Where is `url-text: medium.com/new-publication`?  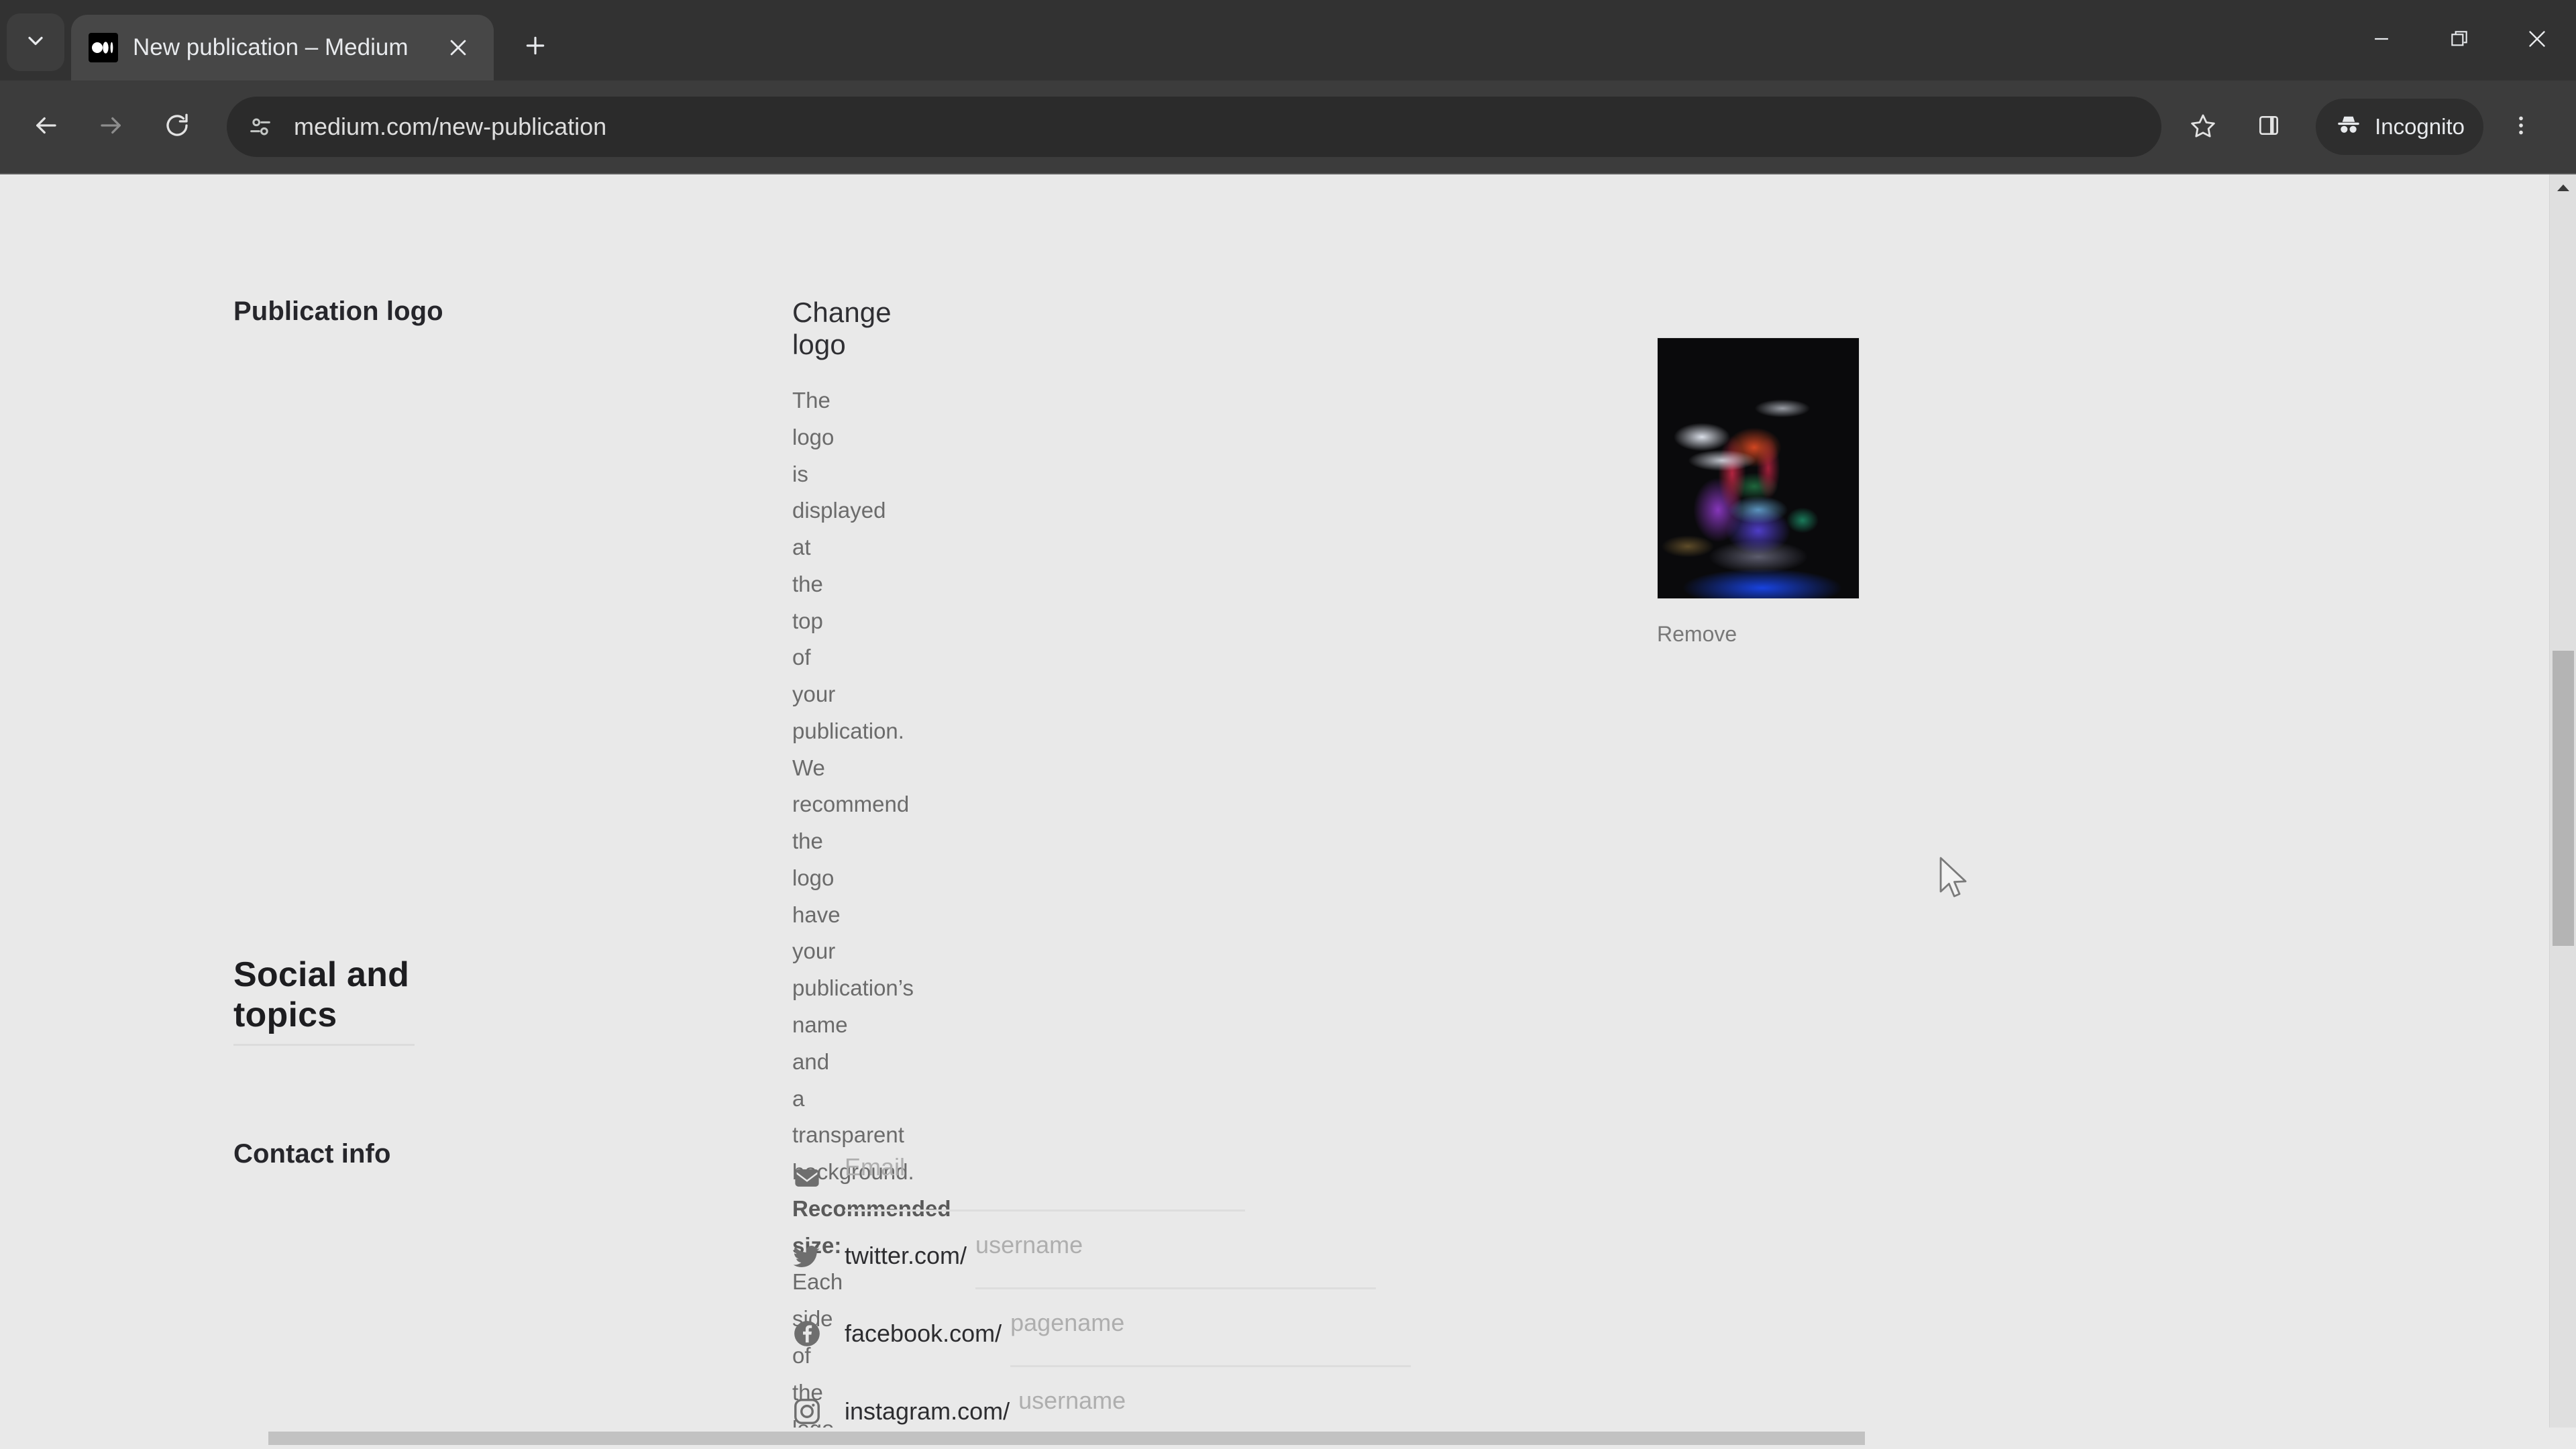 url-text: medium.com/new-publication is located at coordinates (450, 127).